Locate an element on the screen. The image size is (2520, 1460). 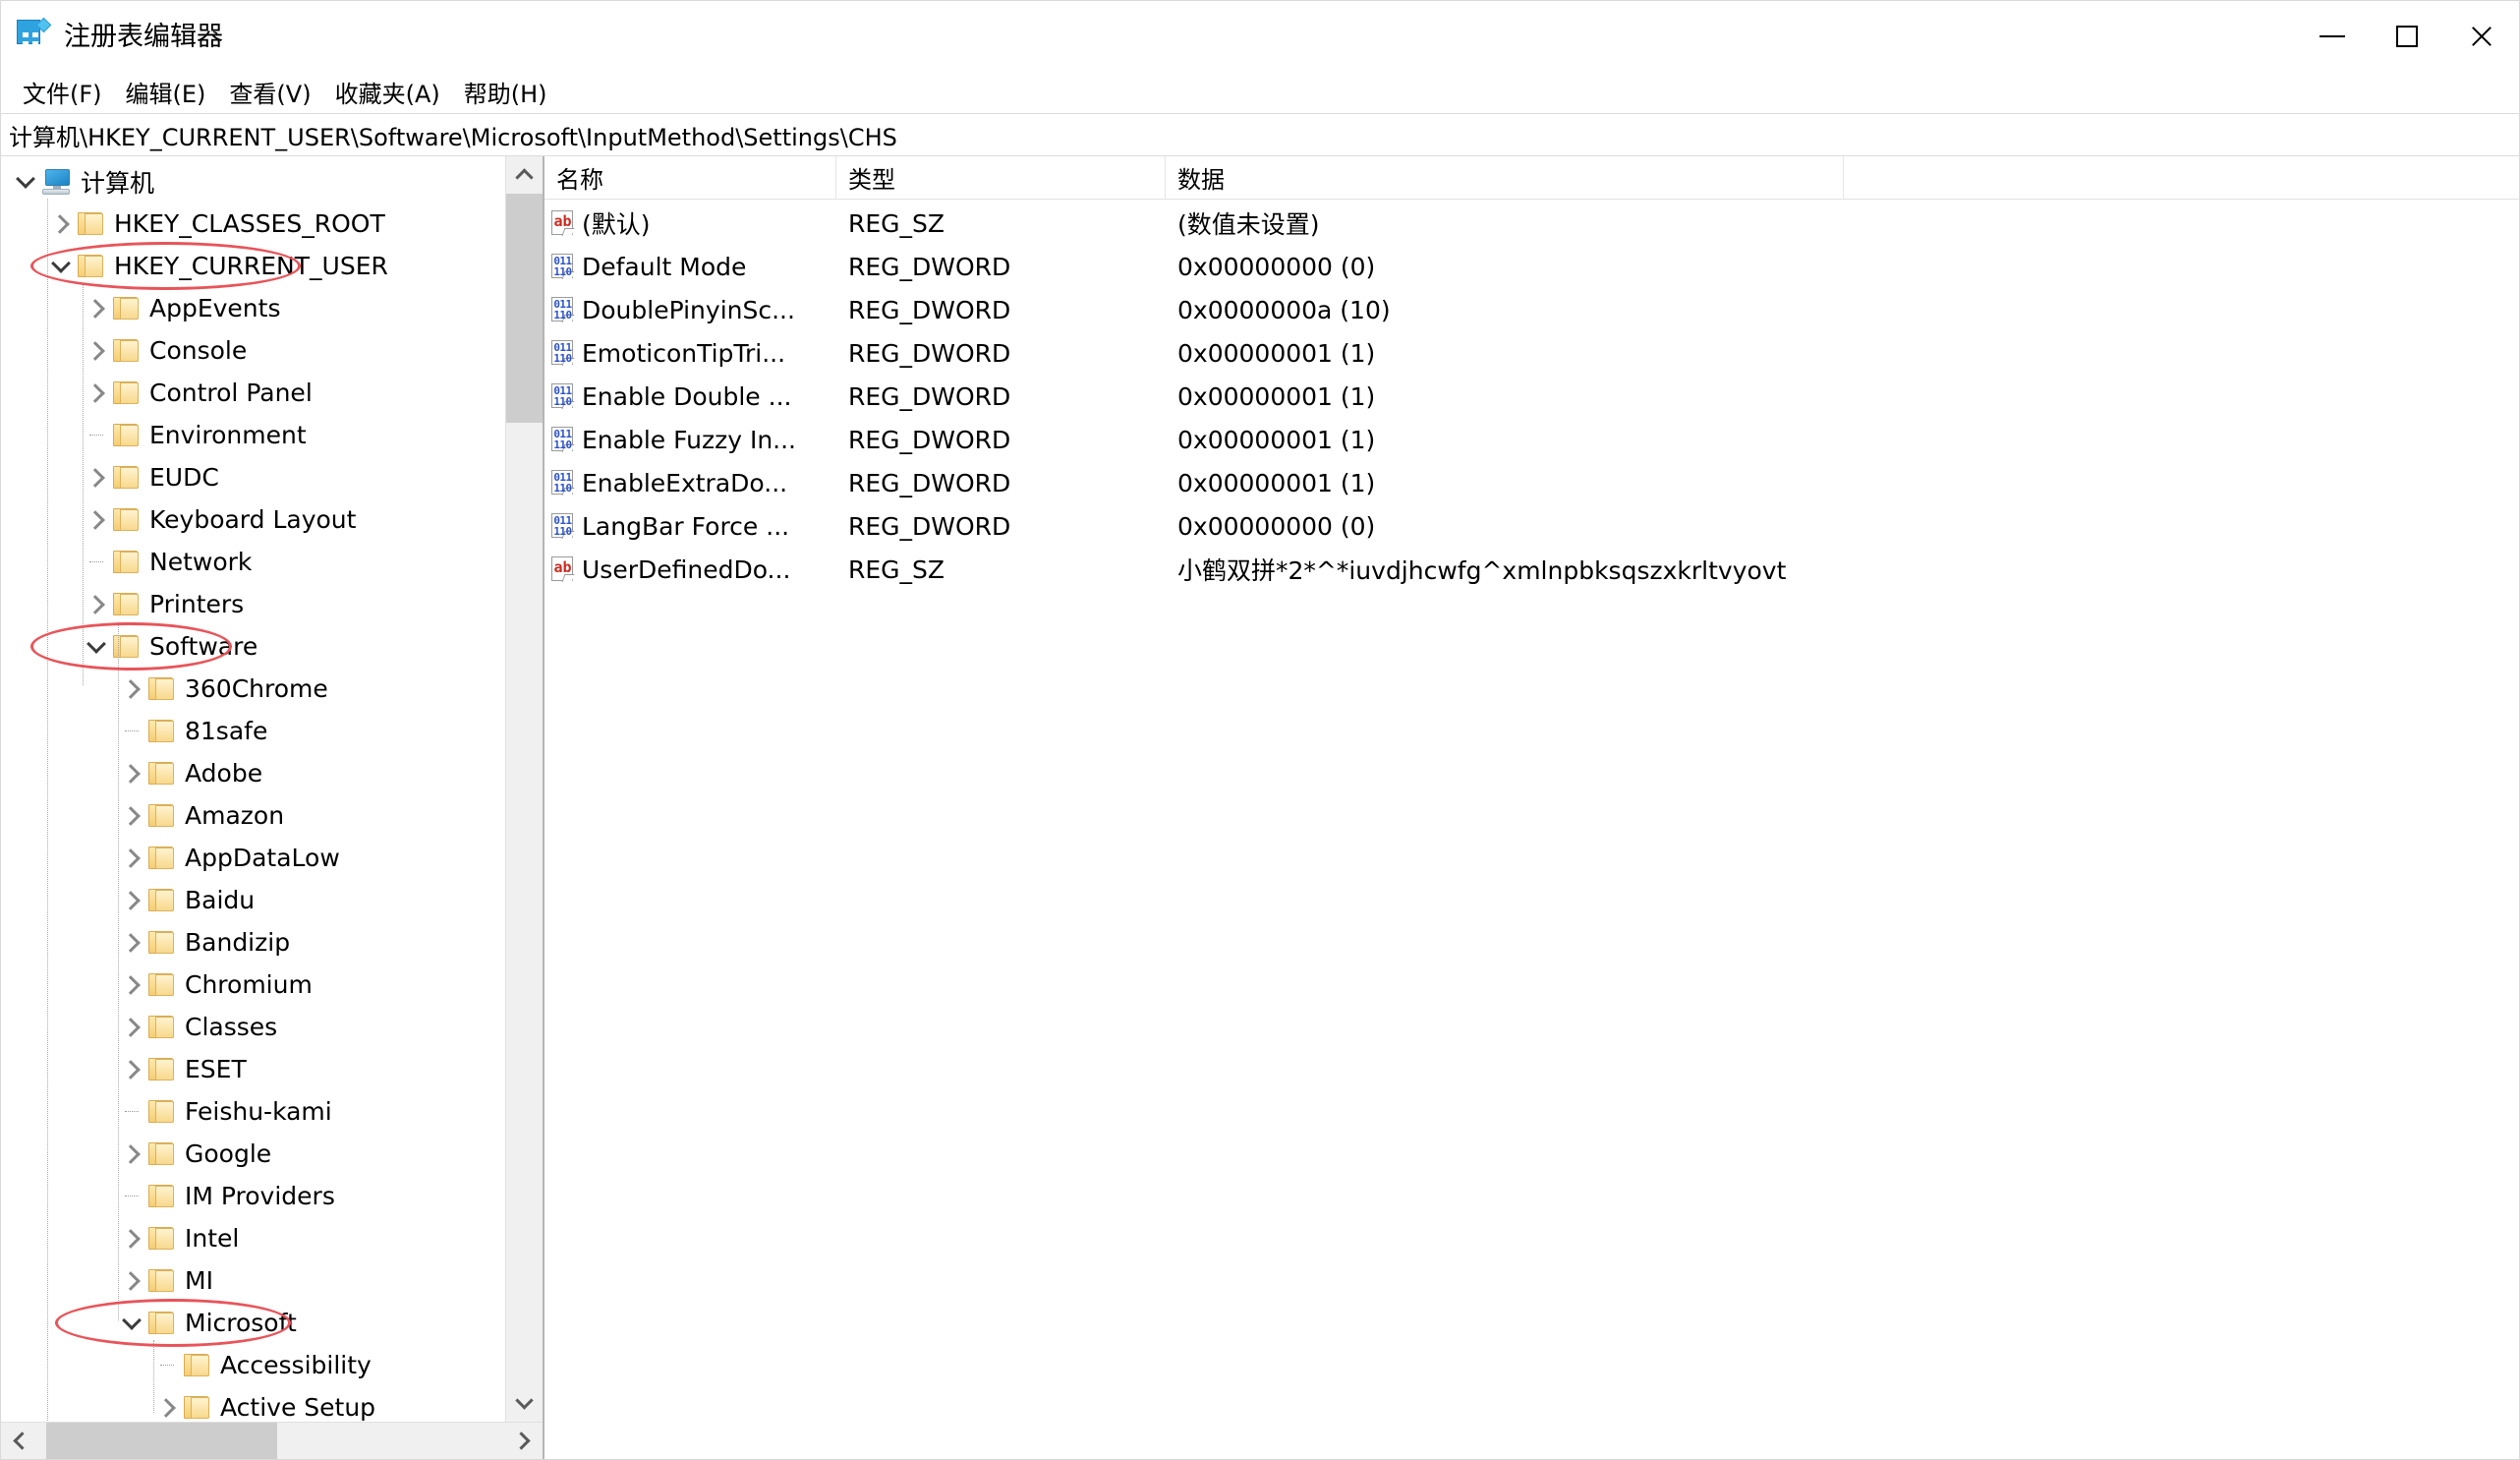
tree-node-console: Console is located at coordinates (253, 350).